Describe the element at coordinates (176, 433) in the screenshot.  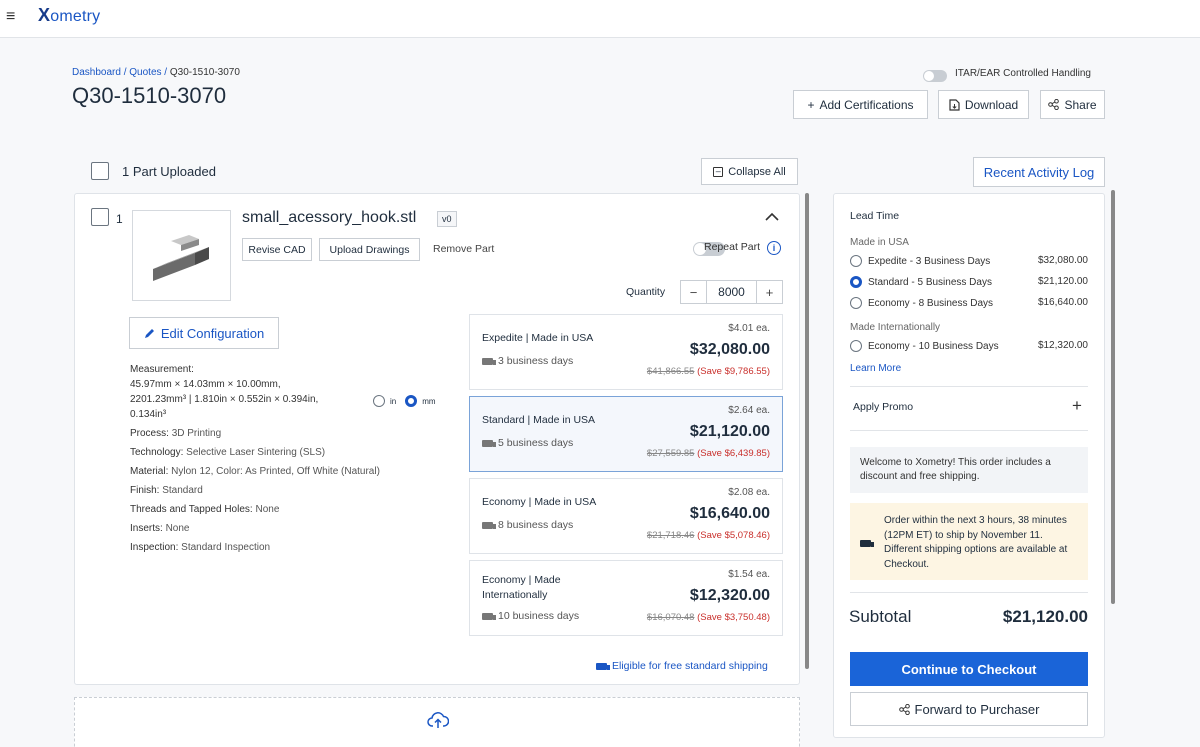
I see `spec-row: Process: 3D Printing` at that location.